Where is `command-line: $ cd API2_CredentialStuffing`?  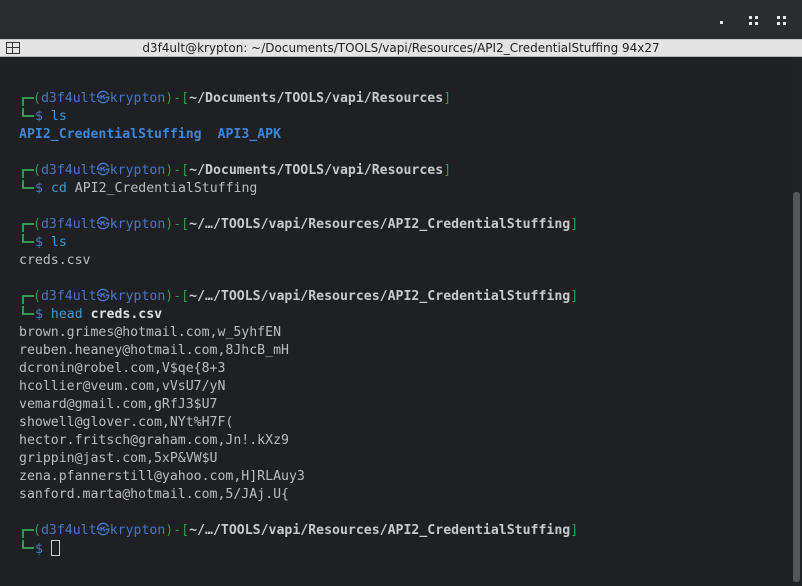
command-line: $ cd API2_CredentialStuffing is located at coordinates (146, 188).